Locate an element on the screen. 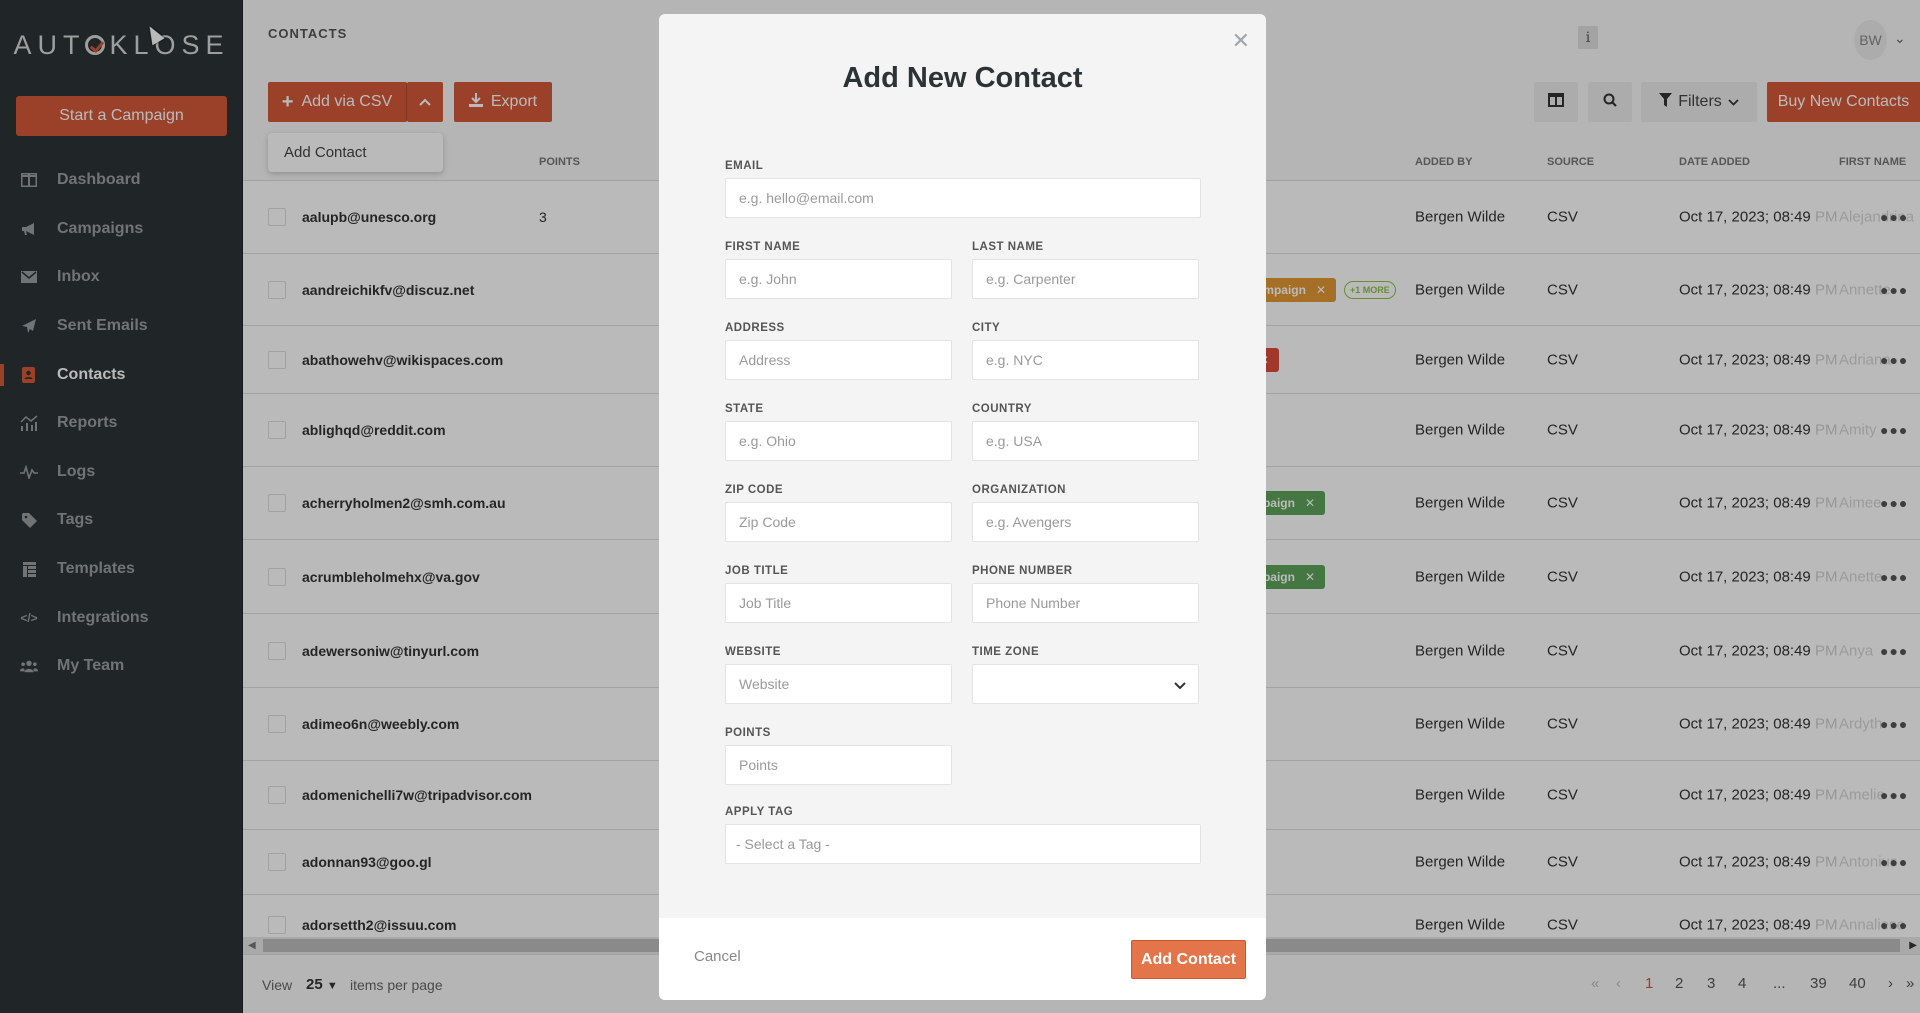 The image size is (1920, 1013). organization-label: ORGANIZATION is located at coordinates (1019, 490).